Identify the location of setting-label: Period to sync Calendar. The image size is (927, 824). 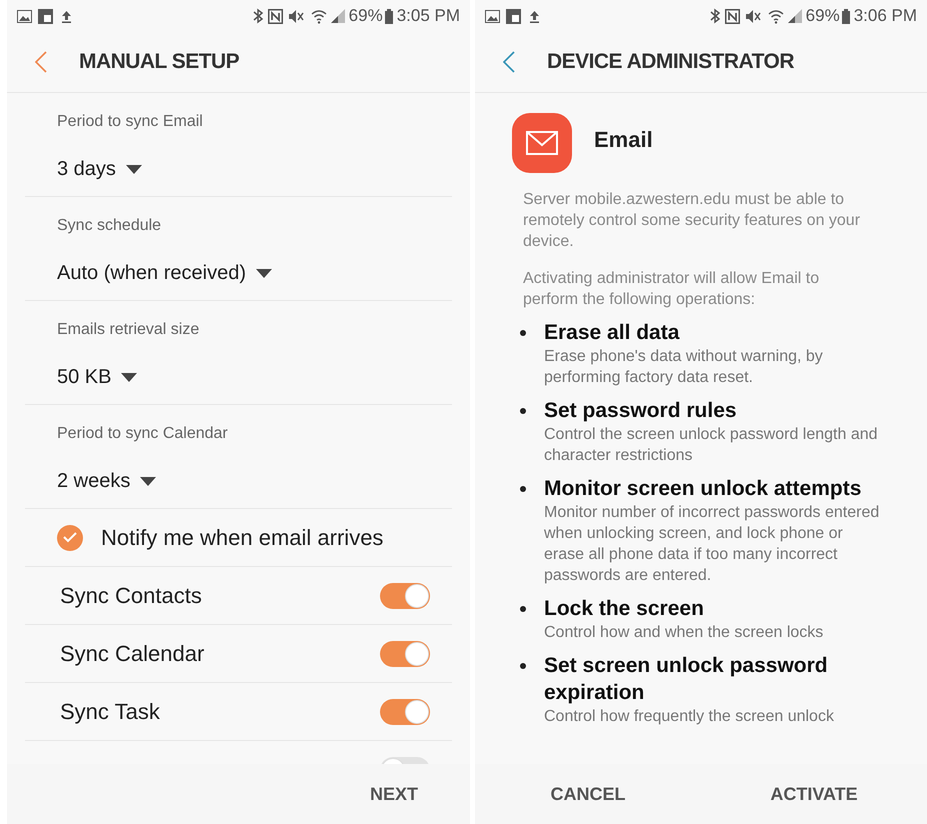
(143, 434).